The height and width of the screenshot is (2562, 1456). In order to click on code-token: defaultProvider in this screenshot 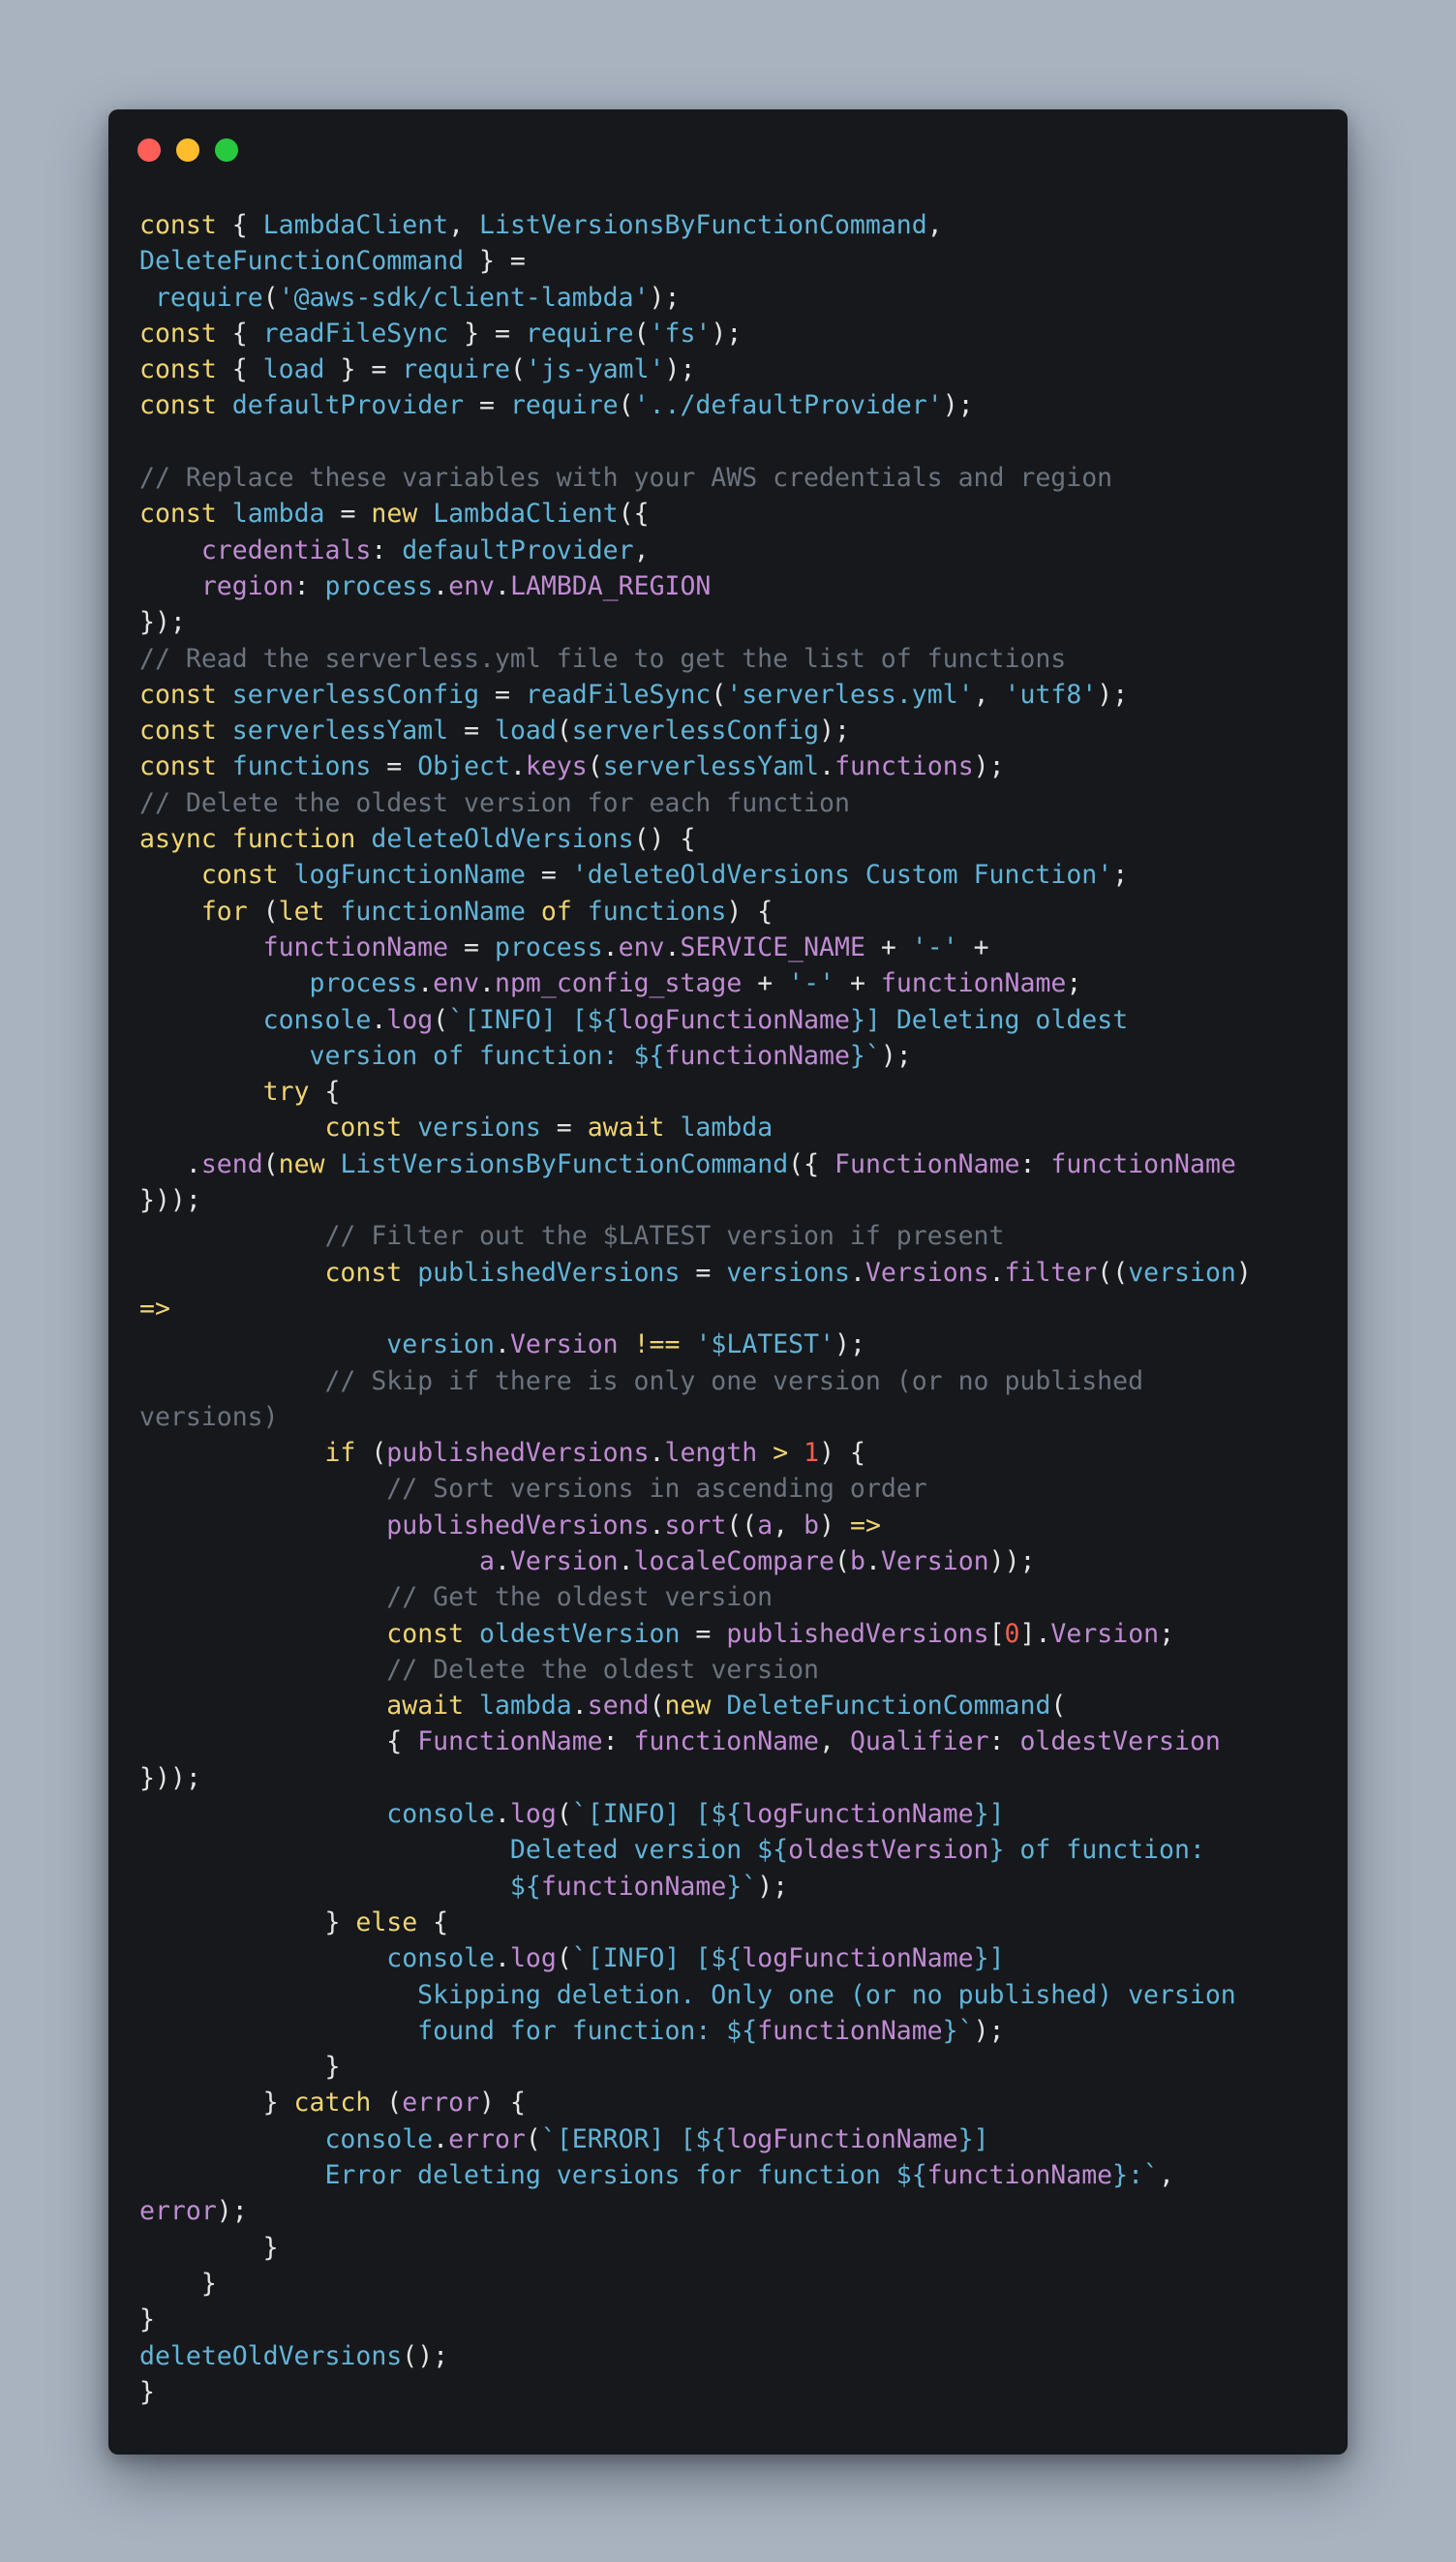, I will do `click(518, 549)`.